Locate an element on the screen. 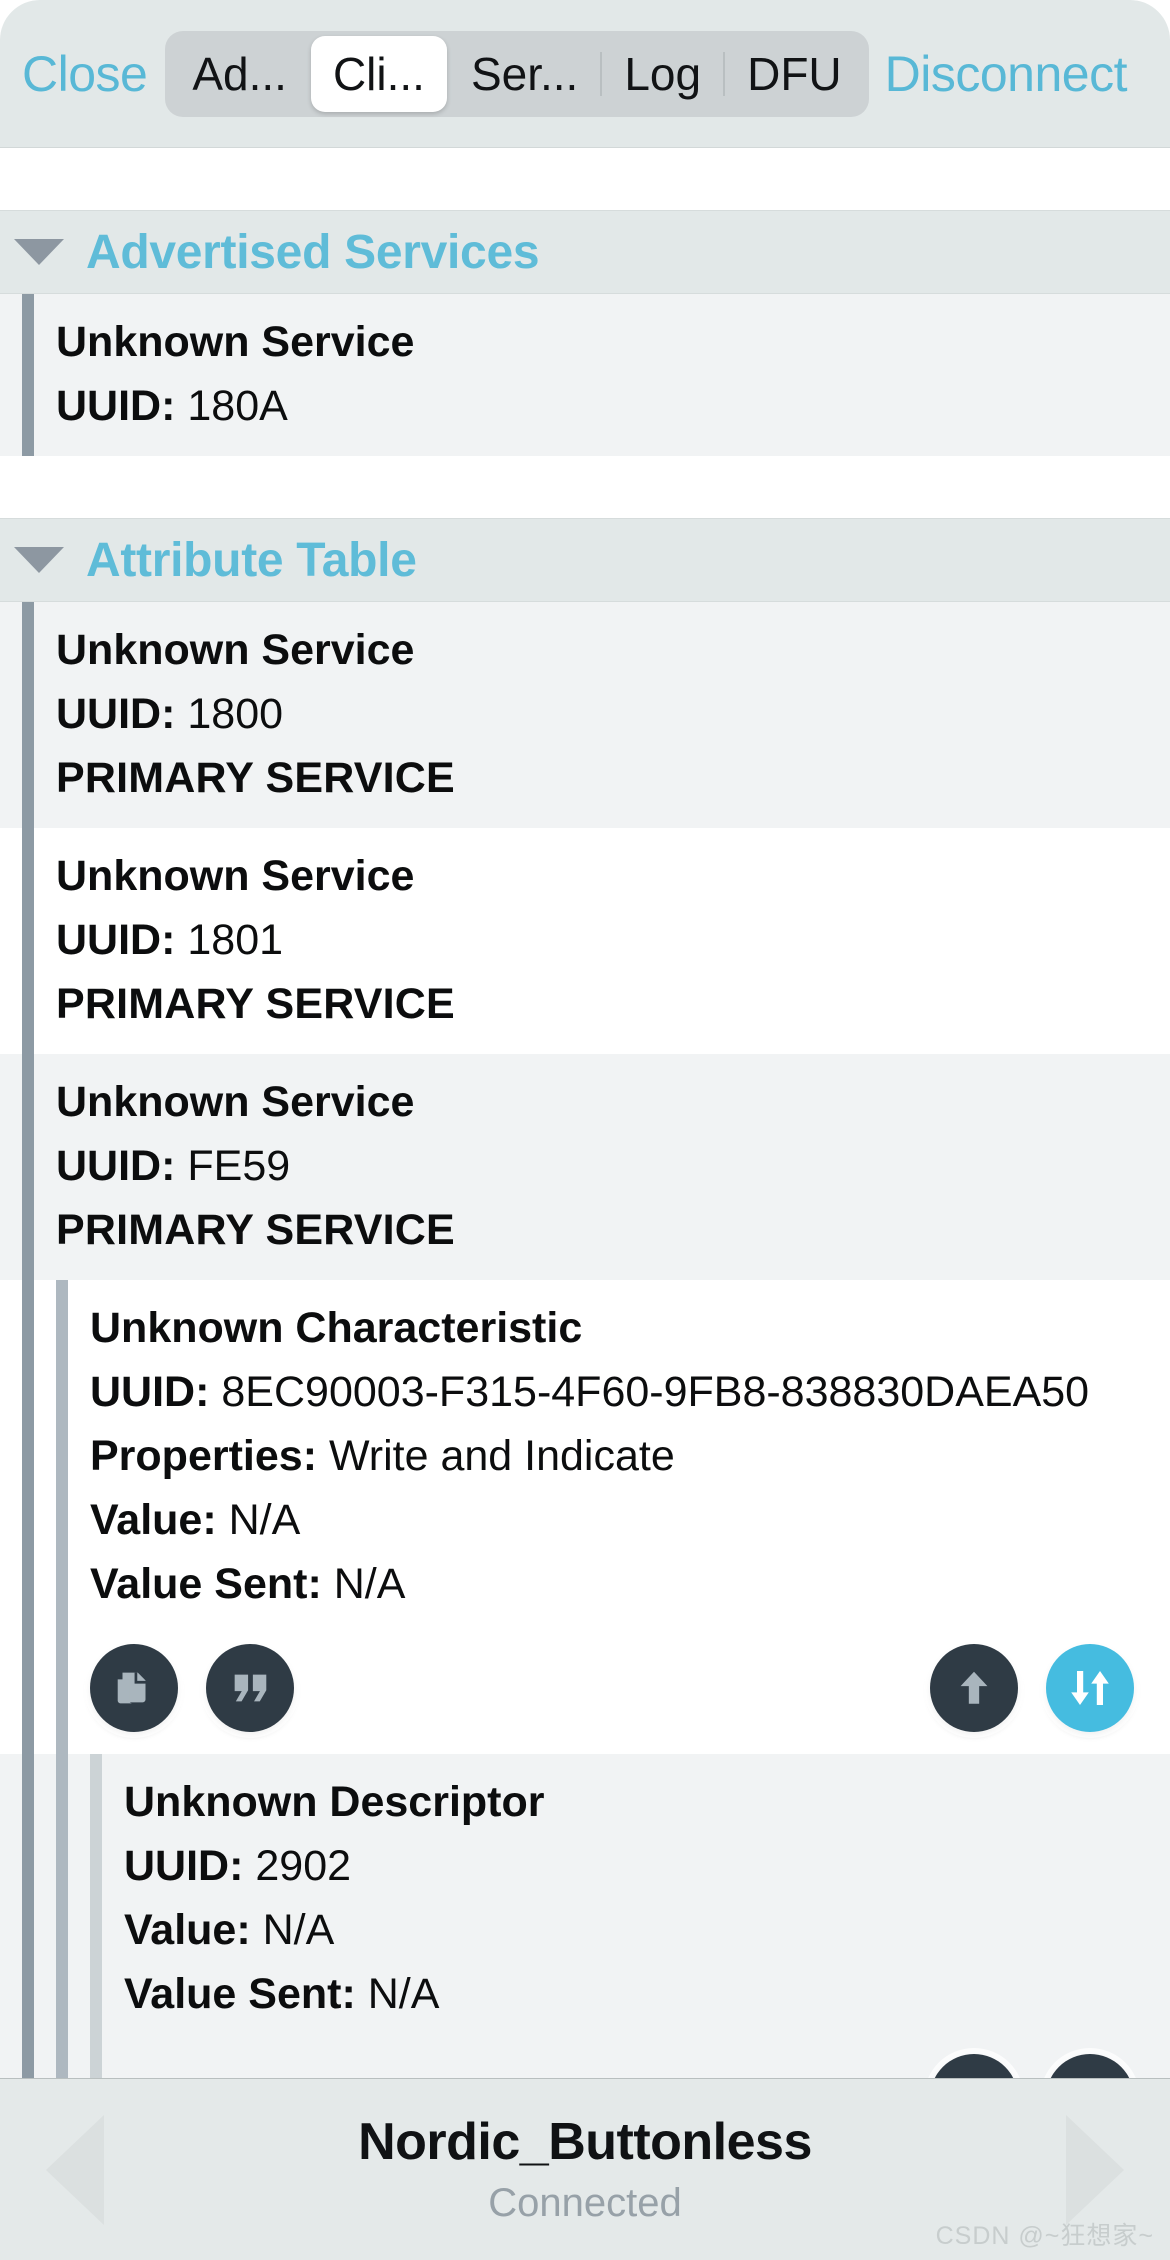  service-uuid-line: UUID: 1800 is located at coordinates (613, 714).